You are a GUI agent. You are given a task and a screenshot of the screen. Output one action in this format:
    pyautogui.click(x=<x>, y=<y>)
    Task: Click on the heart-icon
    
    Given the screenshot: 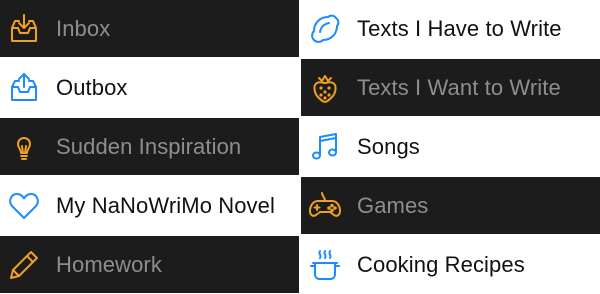 What is the action you would take?
    pyautogui.click(x=24, y=206)
    